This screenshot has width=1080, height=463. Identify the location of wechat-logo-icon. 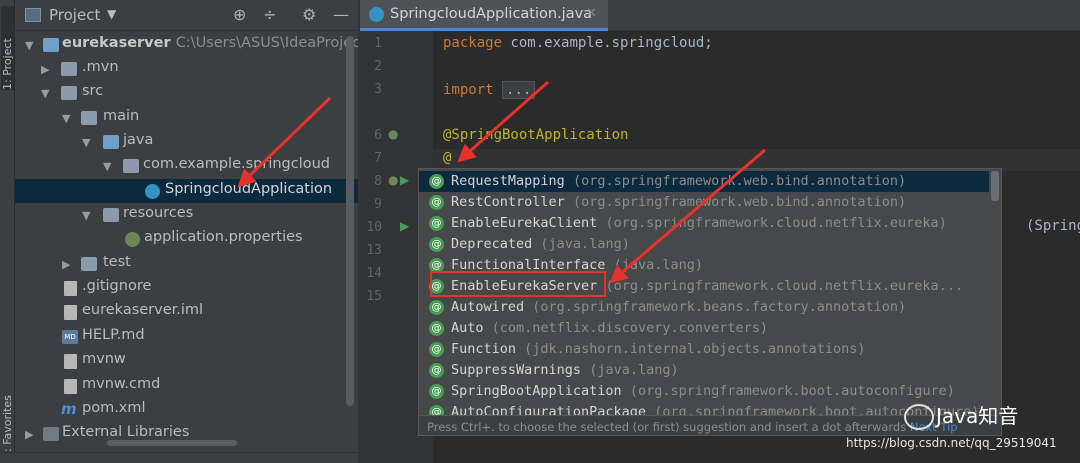
(919, 417).